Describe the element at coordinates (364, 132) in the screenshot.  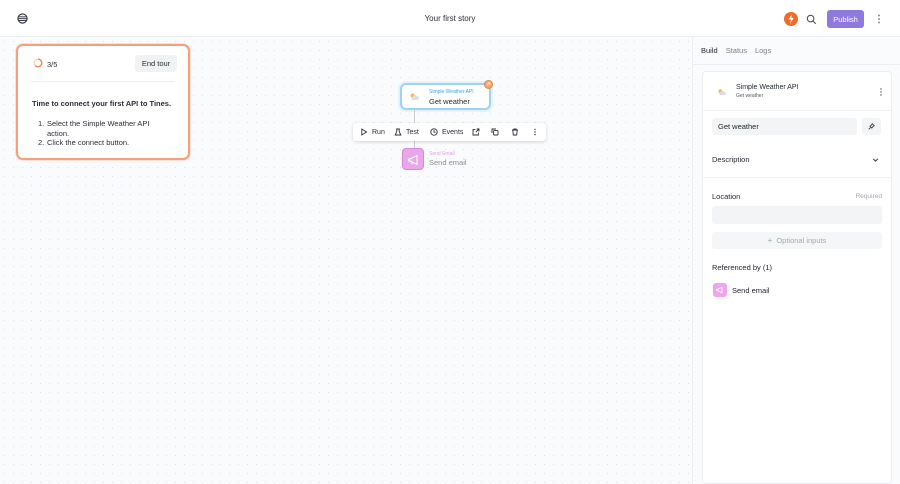
I see `play-icon` at that location.